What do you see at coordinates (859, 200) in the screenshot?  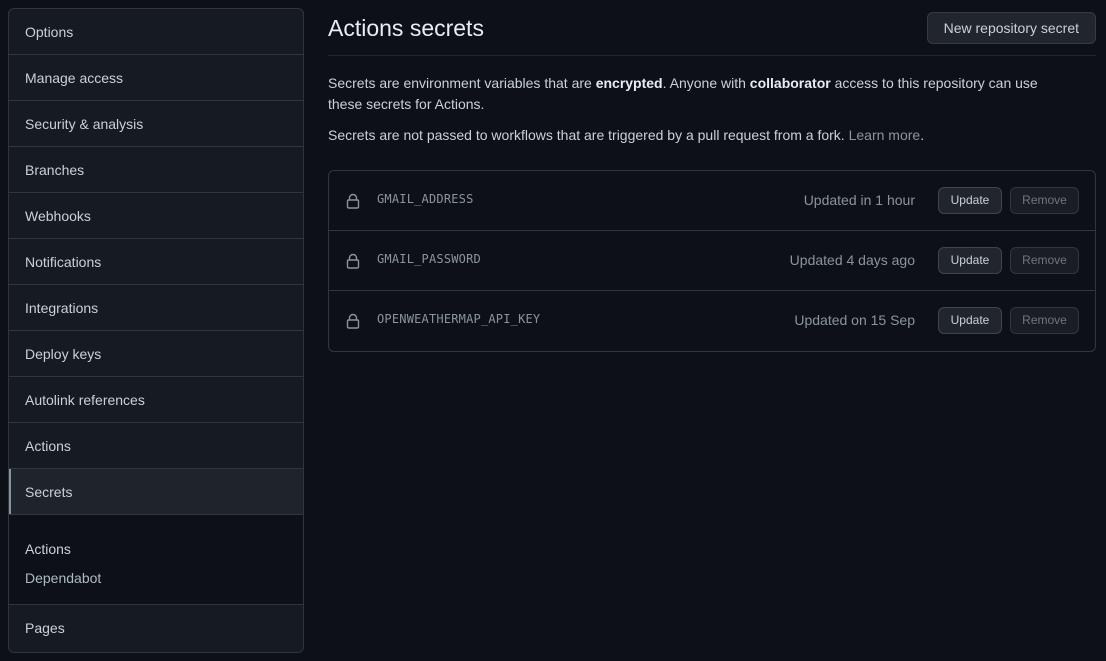 I see `secret-updated: Updated in 1 hour` at bounding box center [859, 200].